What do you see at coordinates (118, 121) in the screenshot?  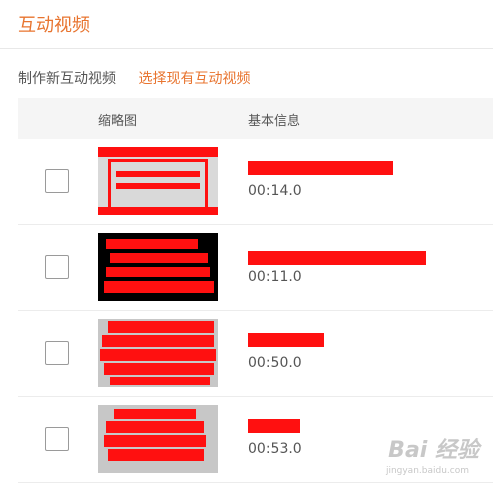 I see `column-header-thumbnail: 缩略图` at bounding box center [118, 121].